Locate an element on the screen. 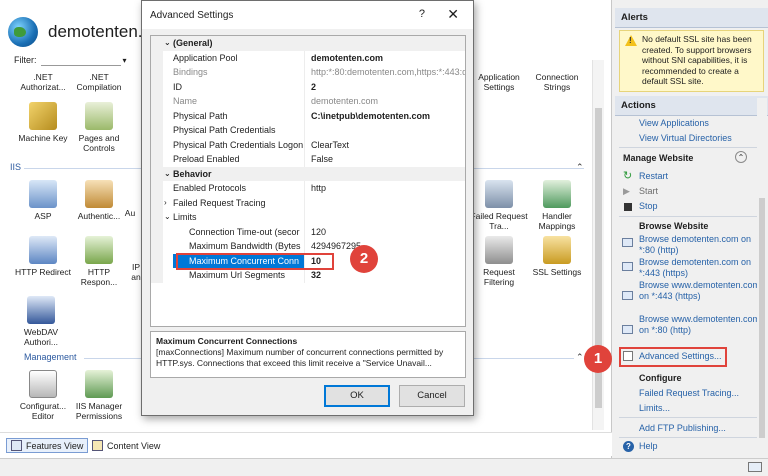  property-row: Preload Enabled False is located at coordinates (308, 159).